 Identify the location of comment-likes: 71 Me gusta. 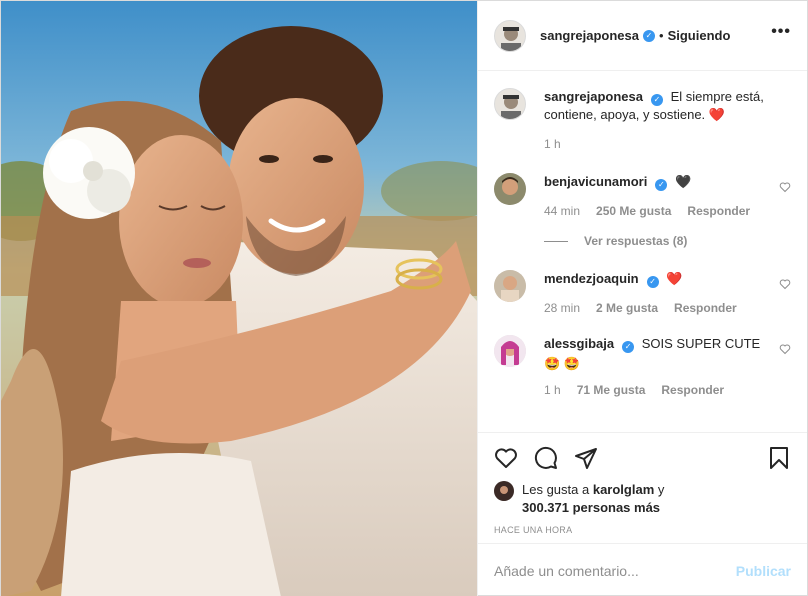
(611, 390).